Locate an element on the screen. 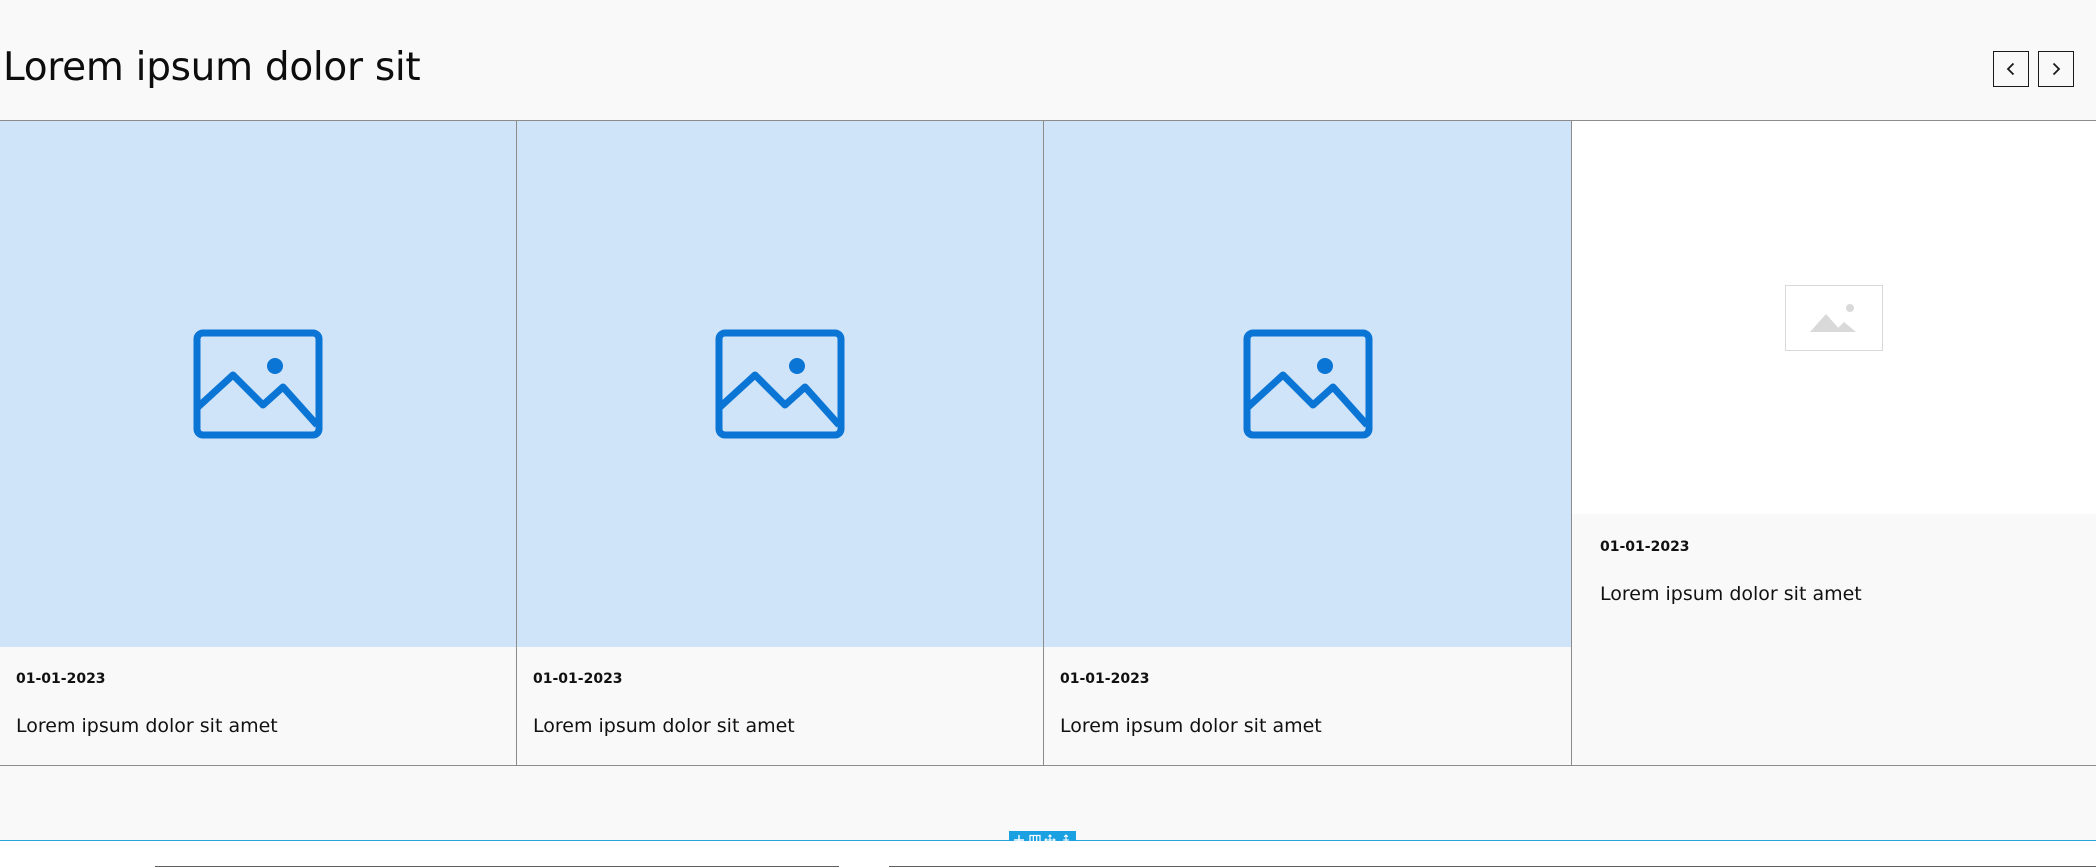  carousel-prev-button is located at coordinates (2011, 69).